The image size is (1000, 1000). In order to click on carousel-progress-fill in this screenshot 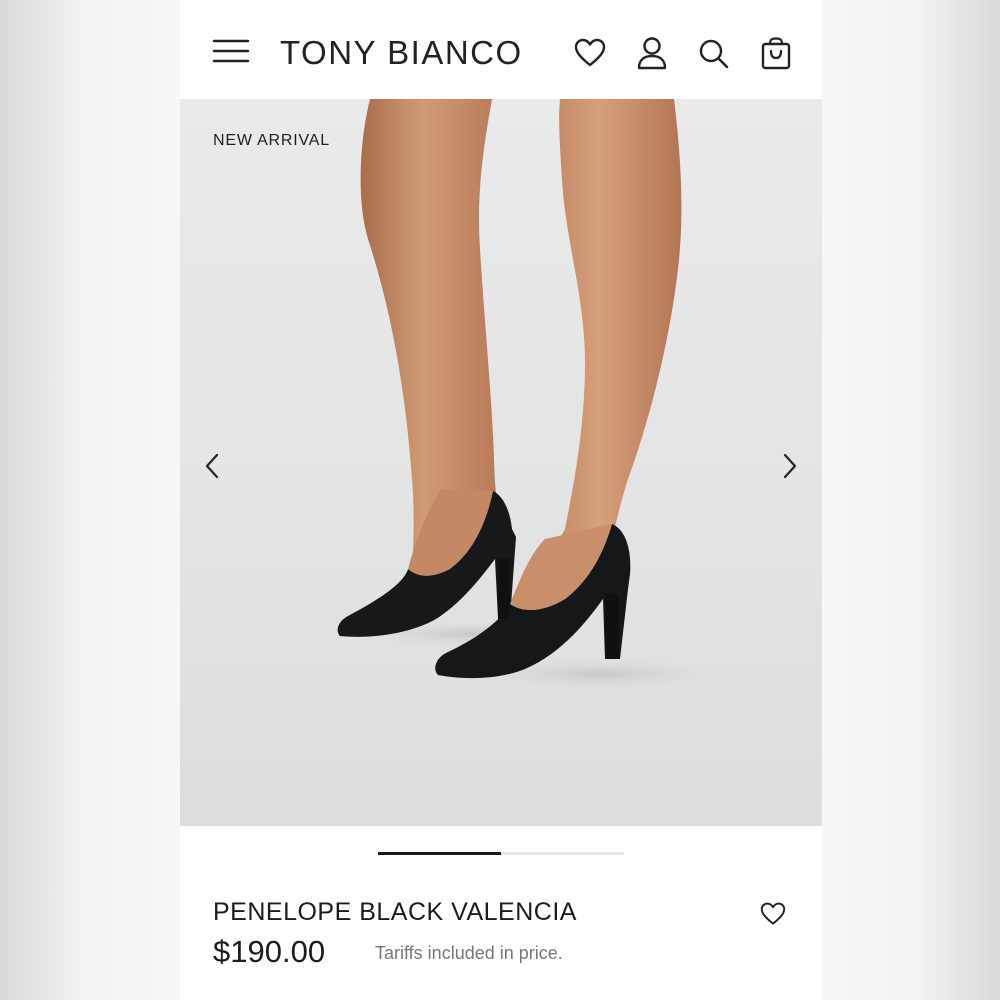, I will do `click(439, 853)`.